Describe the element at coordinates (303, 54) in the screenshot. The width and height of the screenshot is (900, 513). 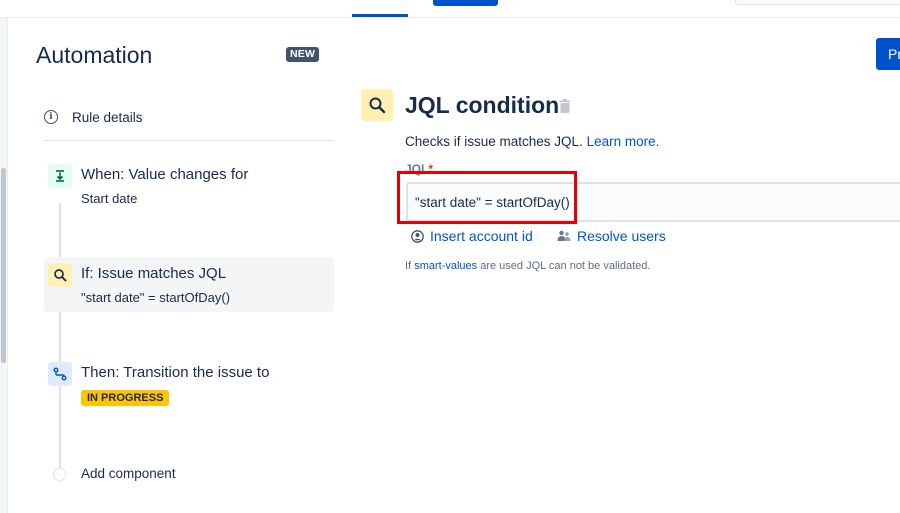
I see `new-badge: NEW` at that location.